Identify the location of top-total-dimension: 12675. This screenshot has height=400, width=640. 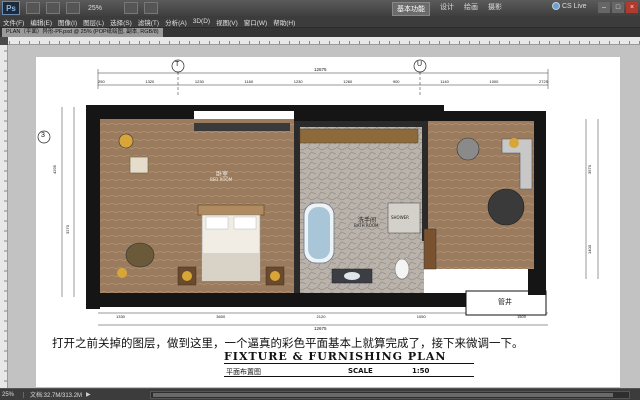
(320, 69).